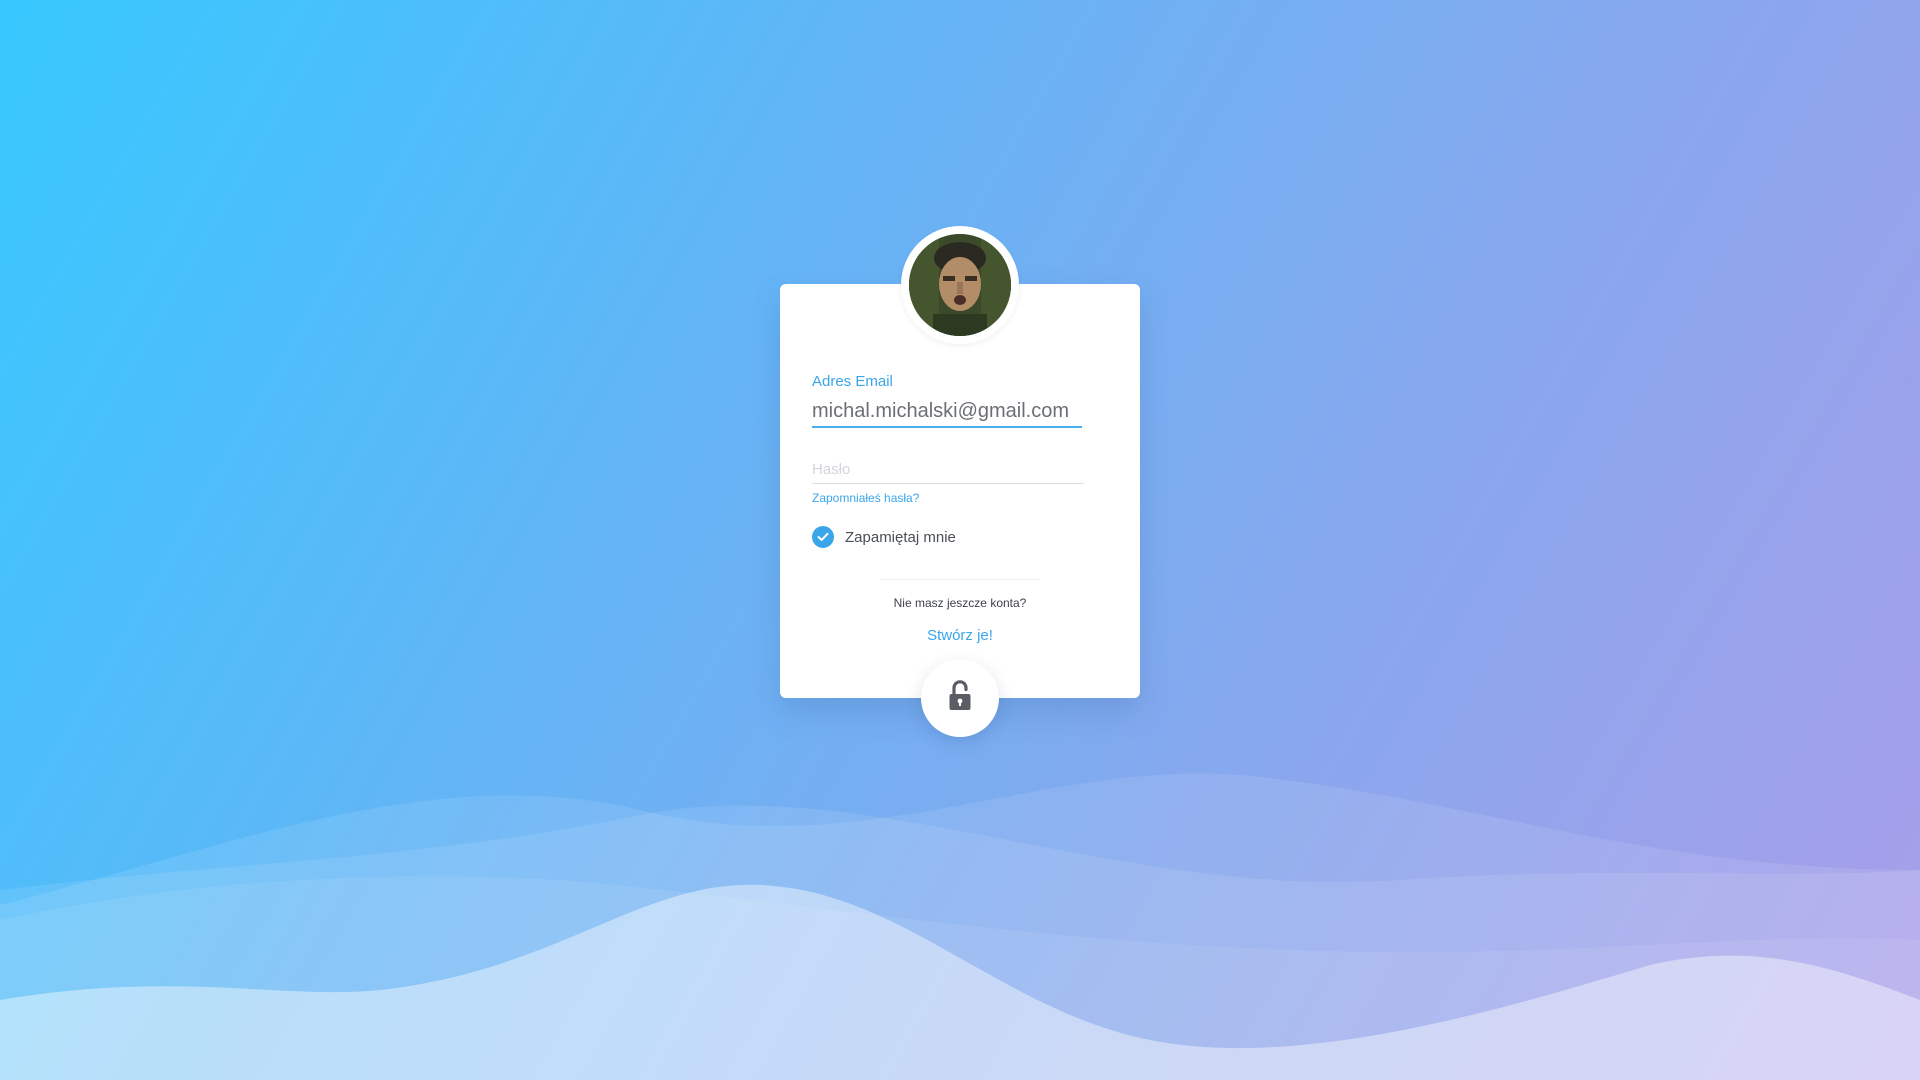 The width and height of the screenshot is (1920, 1080). I want to click on divider, so click(960, 579).